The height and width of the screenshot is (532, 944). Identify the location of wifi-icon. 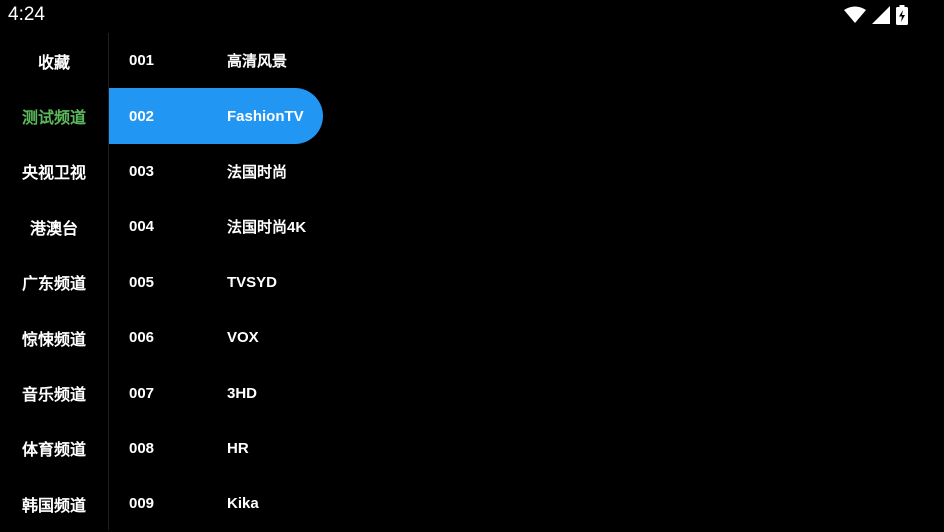
(855, 15).